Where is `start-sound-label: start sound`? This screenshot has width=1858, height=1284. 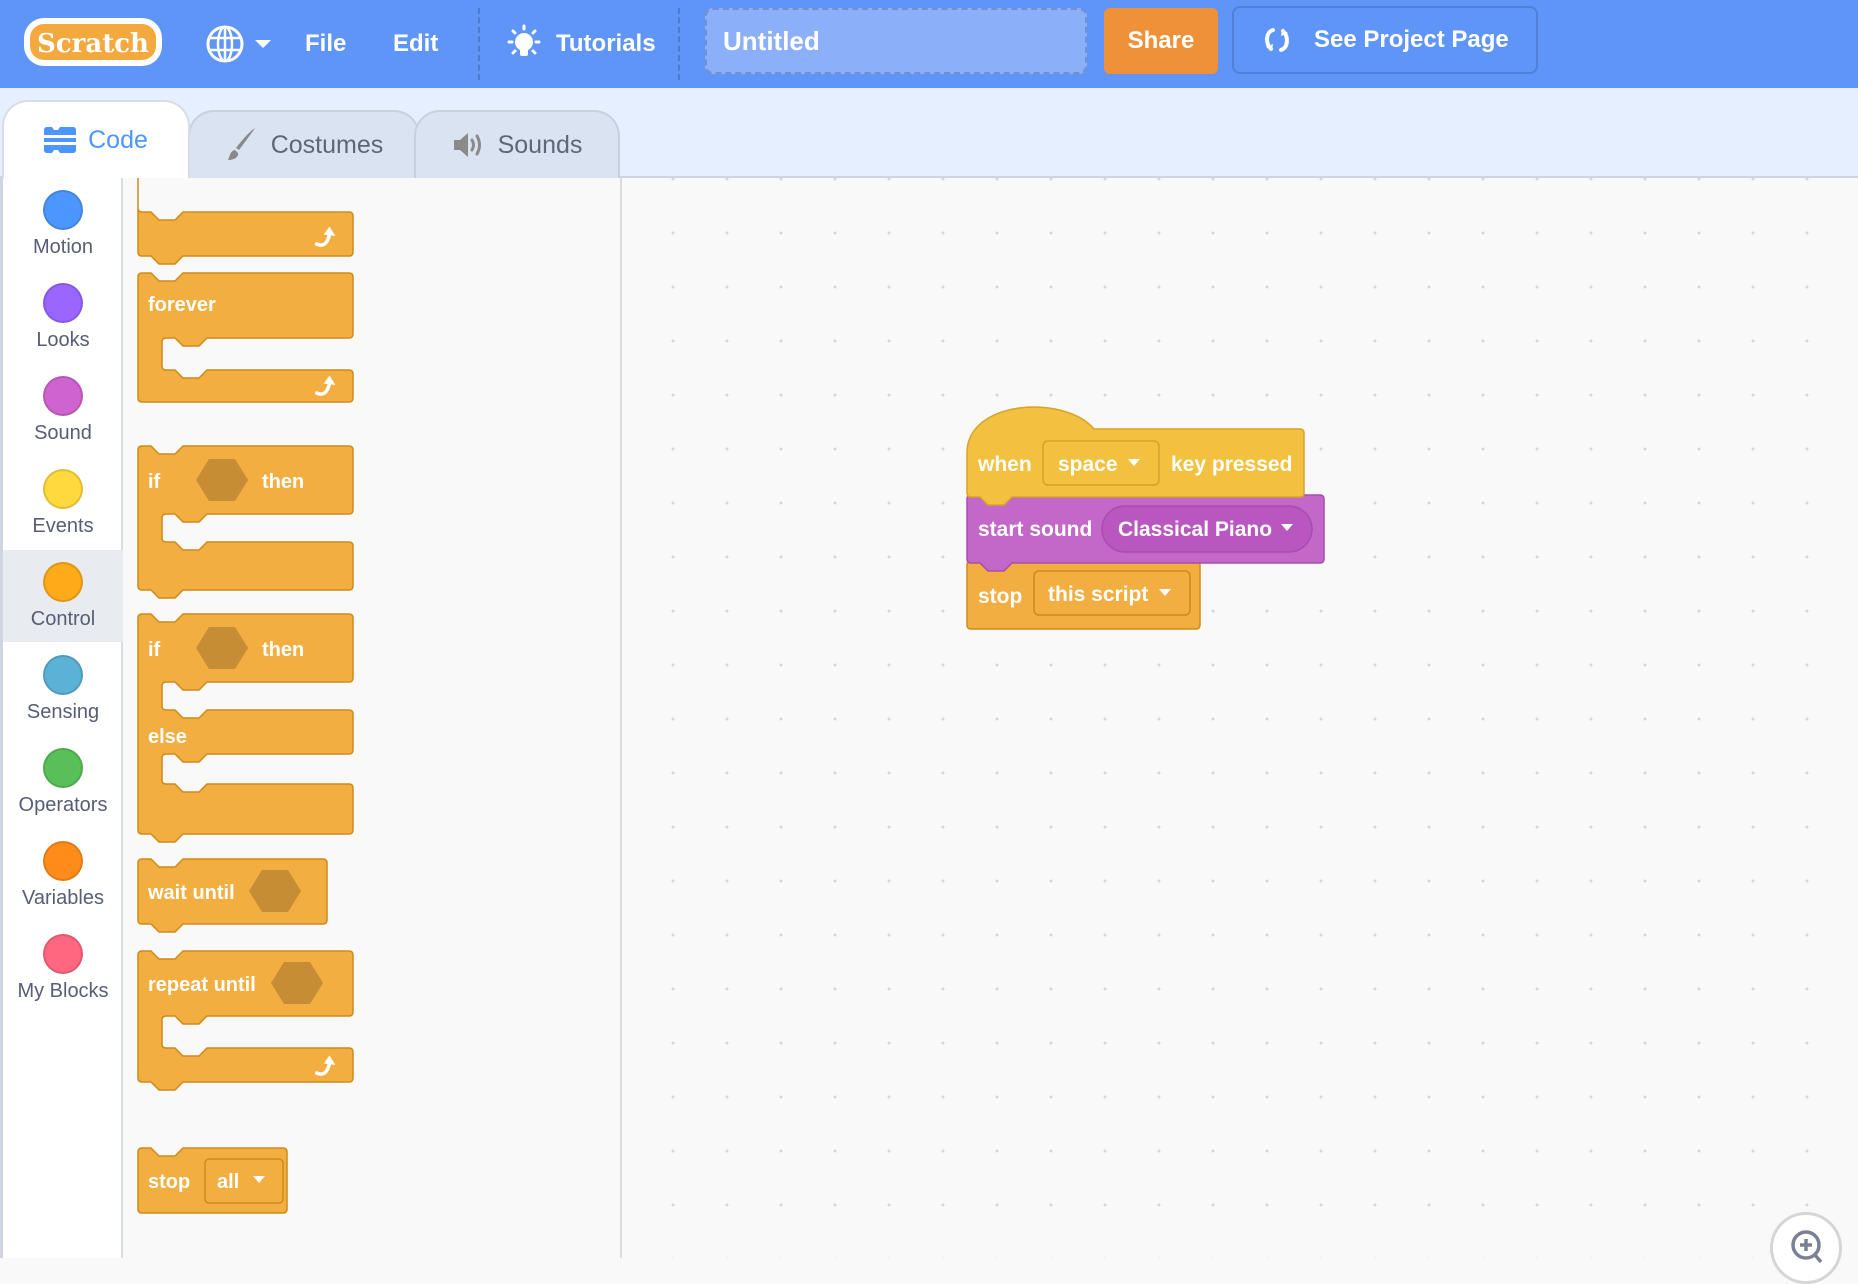
start-sound-label: start sound is located at coordinates (1035, 529).